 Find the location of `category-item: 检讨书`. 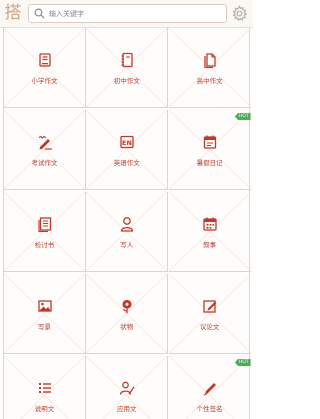

category-item: 检讨书 is located at coordinates (45, 232).